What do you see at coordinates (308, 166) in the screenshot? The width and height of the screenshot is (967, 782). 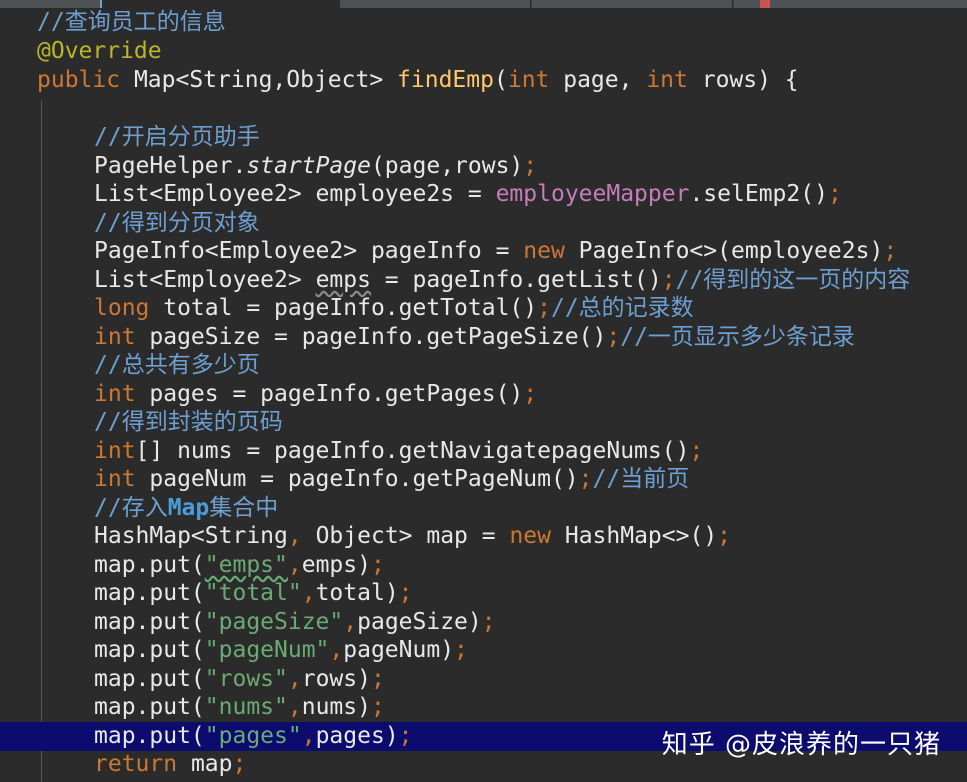 I see `static-method: startPage` at bounding box center [308, 166].